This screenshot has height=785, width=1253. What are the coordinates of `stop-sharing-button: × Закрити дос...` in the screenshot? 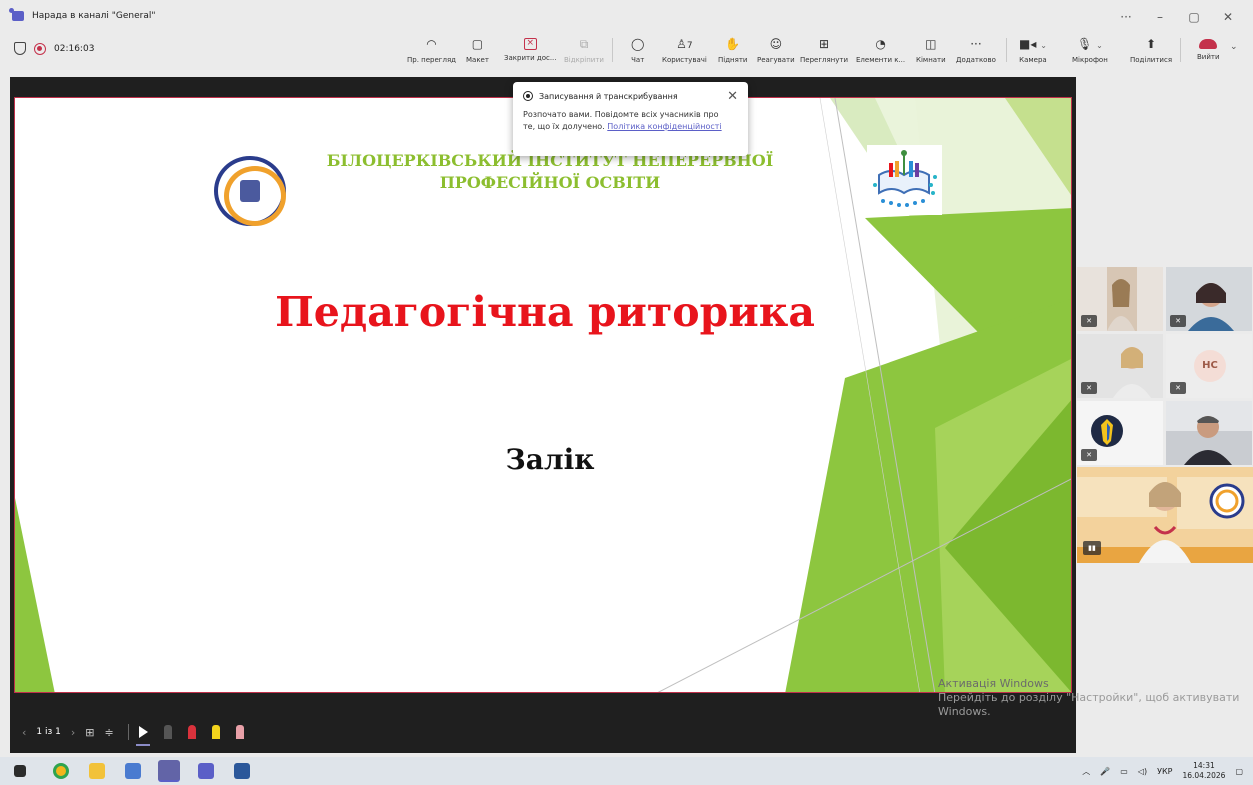 It's located at (530, 49).